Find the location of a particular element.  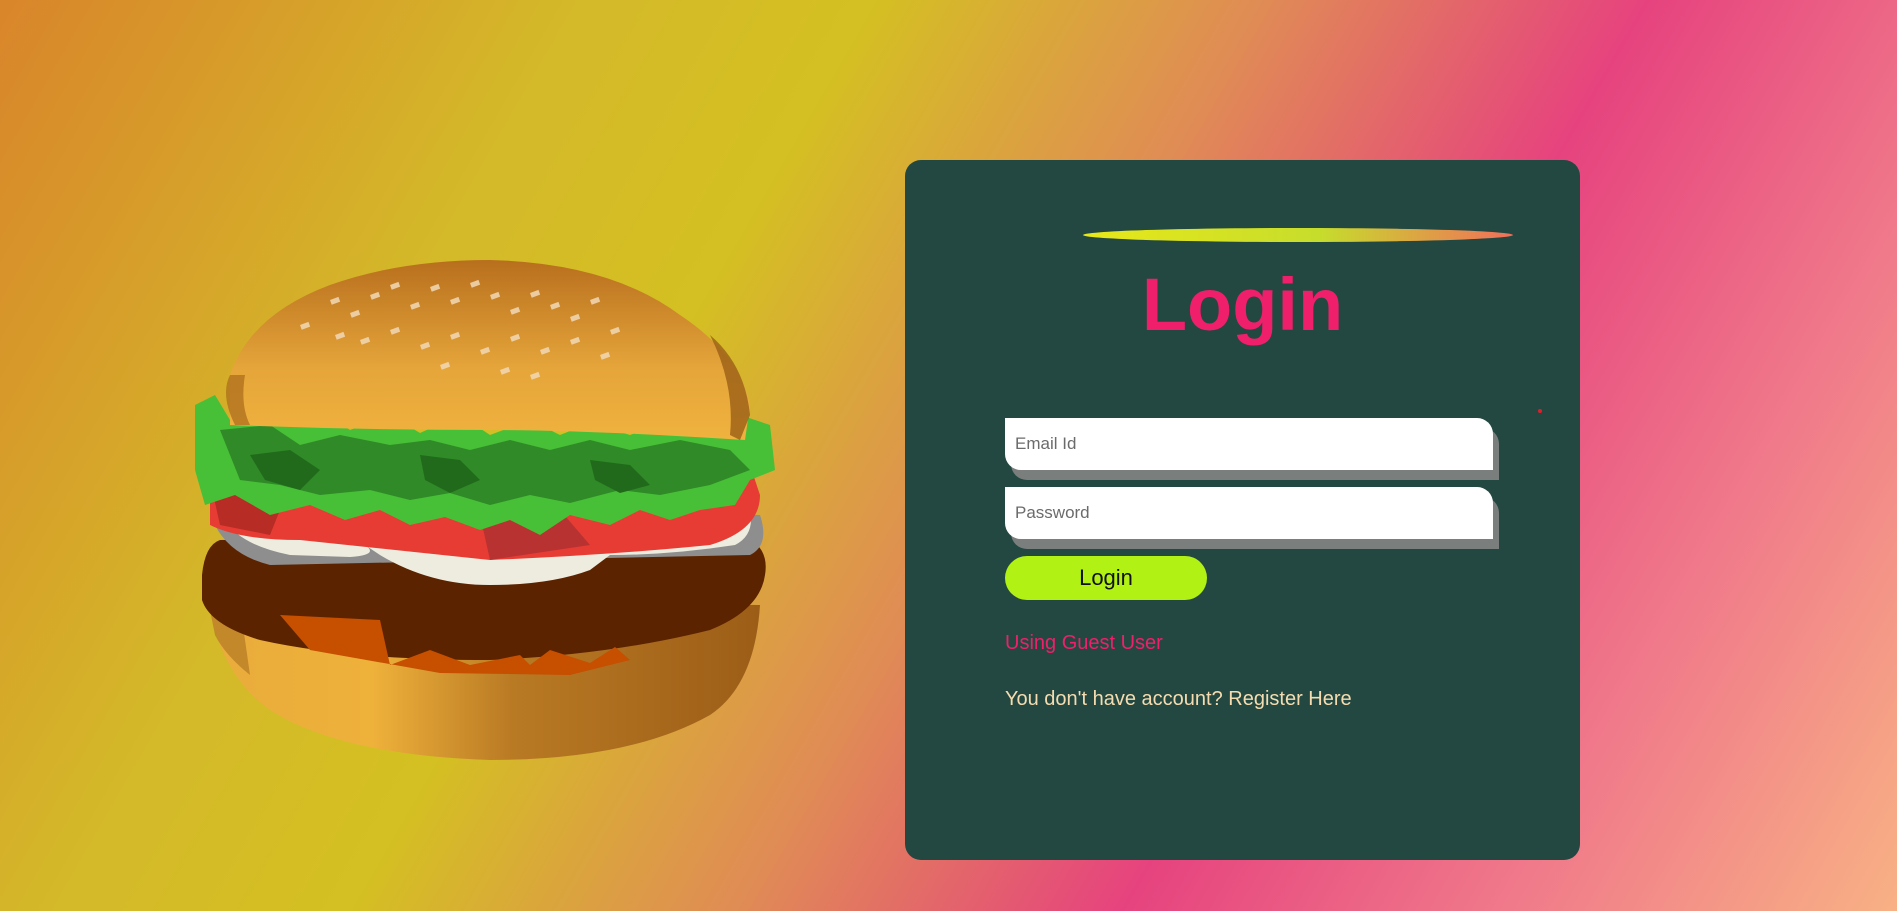

register-prompt: You don't have account? Register Here is located at coordinates (1178, 699).